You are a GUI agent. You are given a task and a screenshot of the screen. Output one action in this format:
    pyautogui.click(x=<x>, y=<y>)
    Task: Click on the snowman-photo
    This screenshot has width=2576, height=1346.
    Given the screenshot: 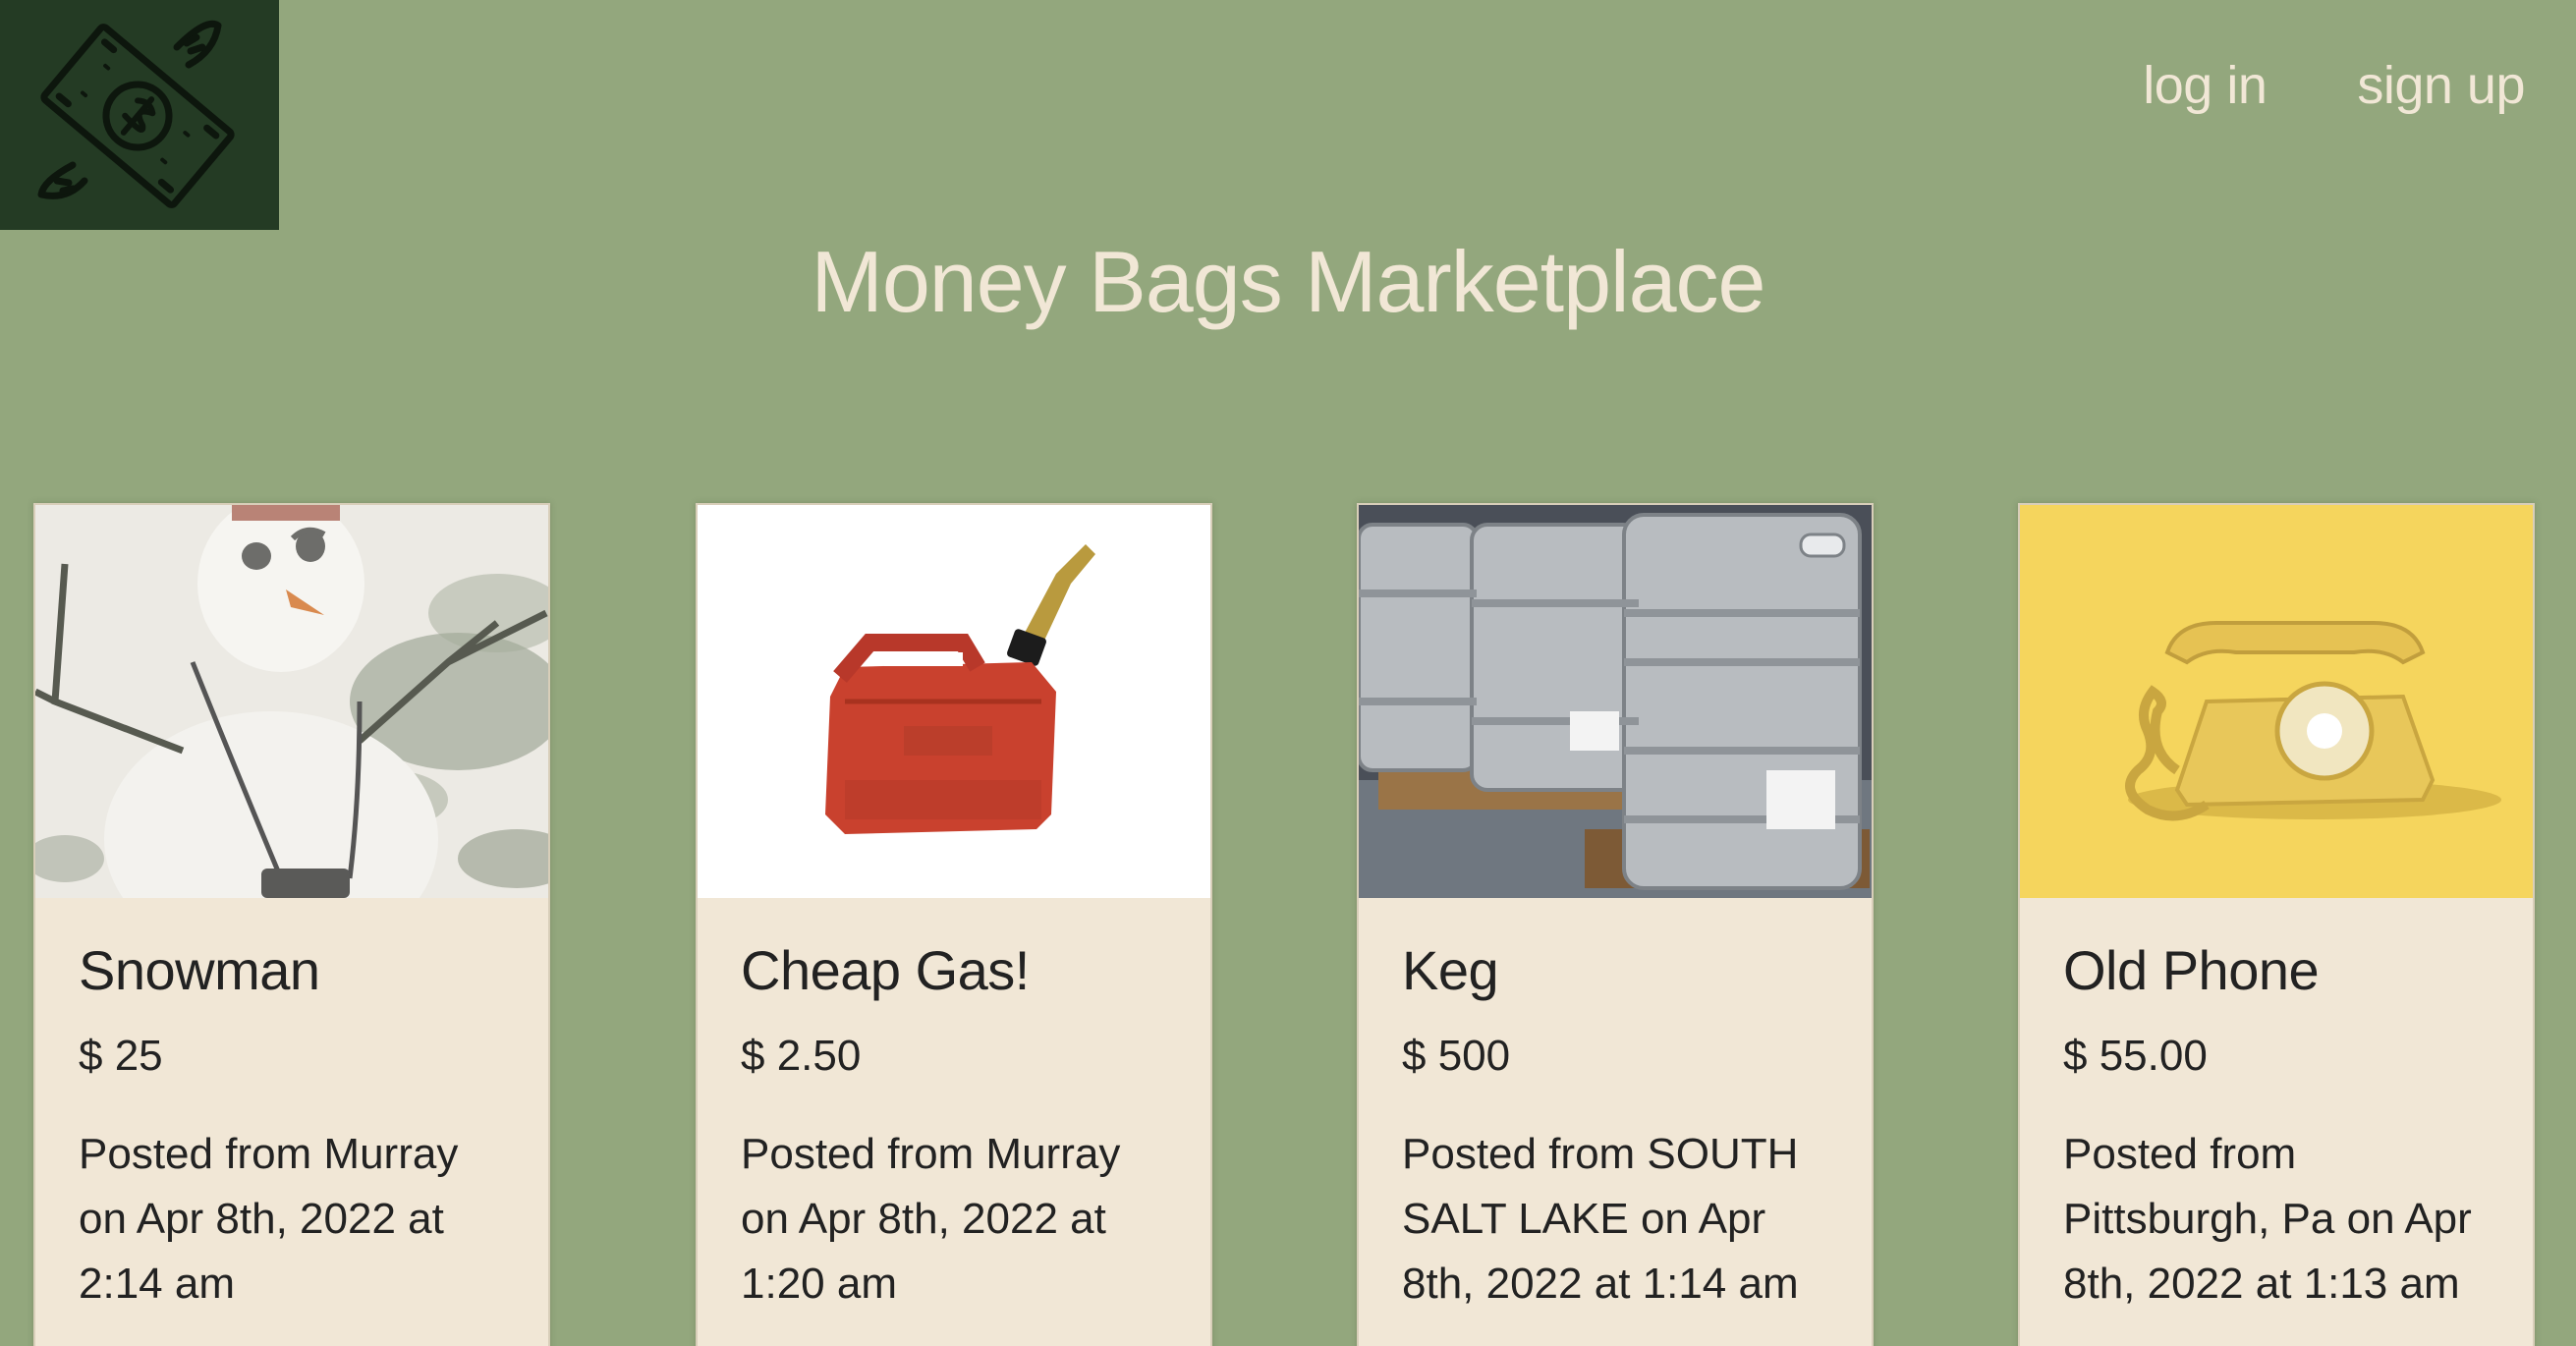 What is the action you would take?
    pyautogui.click(x=291, y=701)
    